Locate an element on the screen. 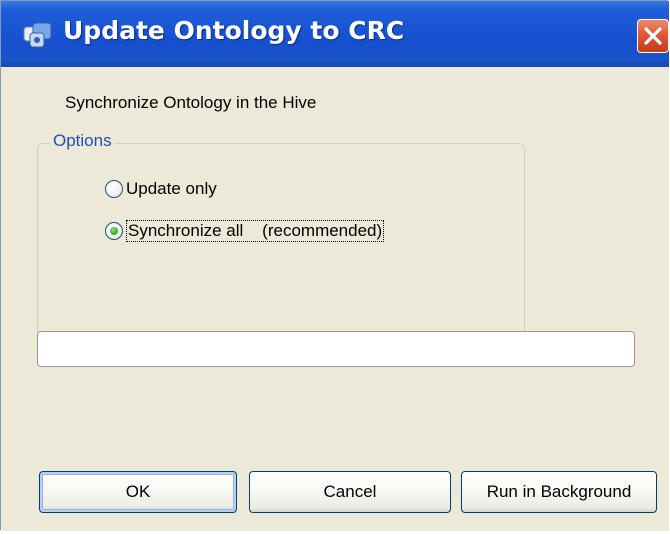  run-in-background-button: Run in Background is located at coordinates (559, 492).